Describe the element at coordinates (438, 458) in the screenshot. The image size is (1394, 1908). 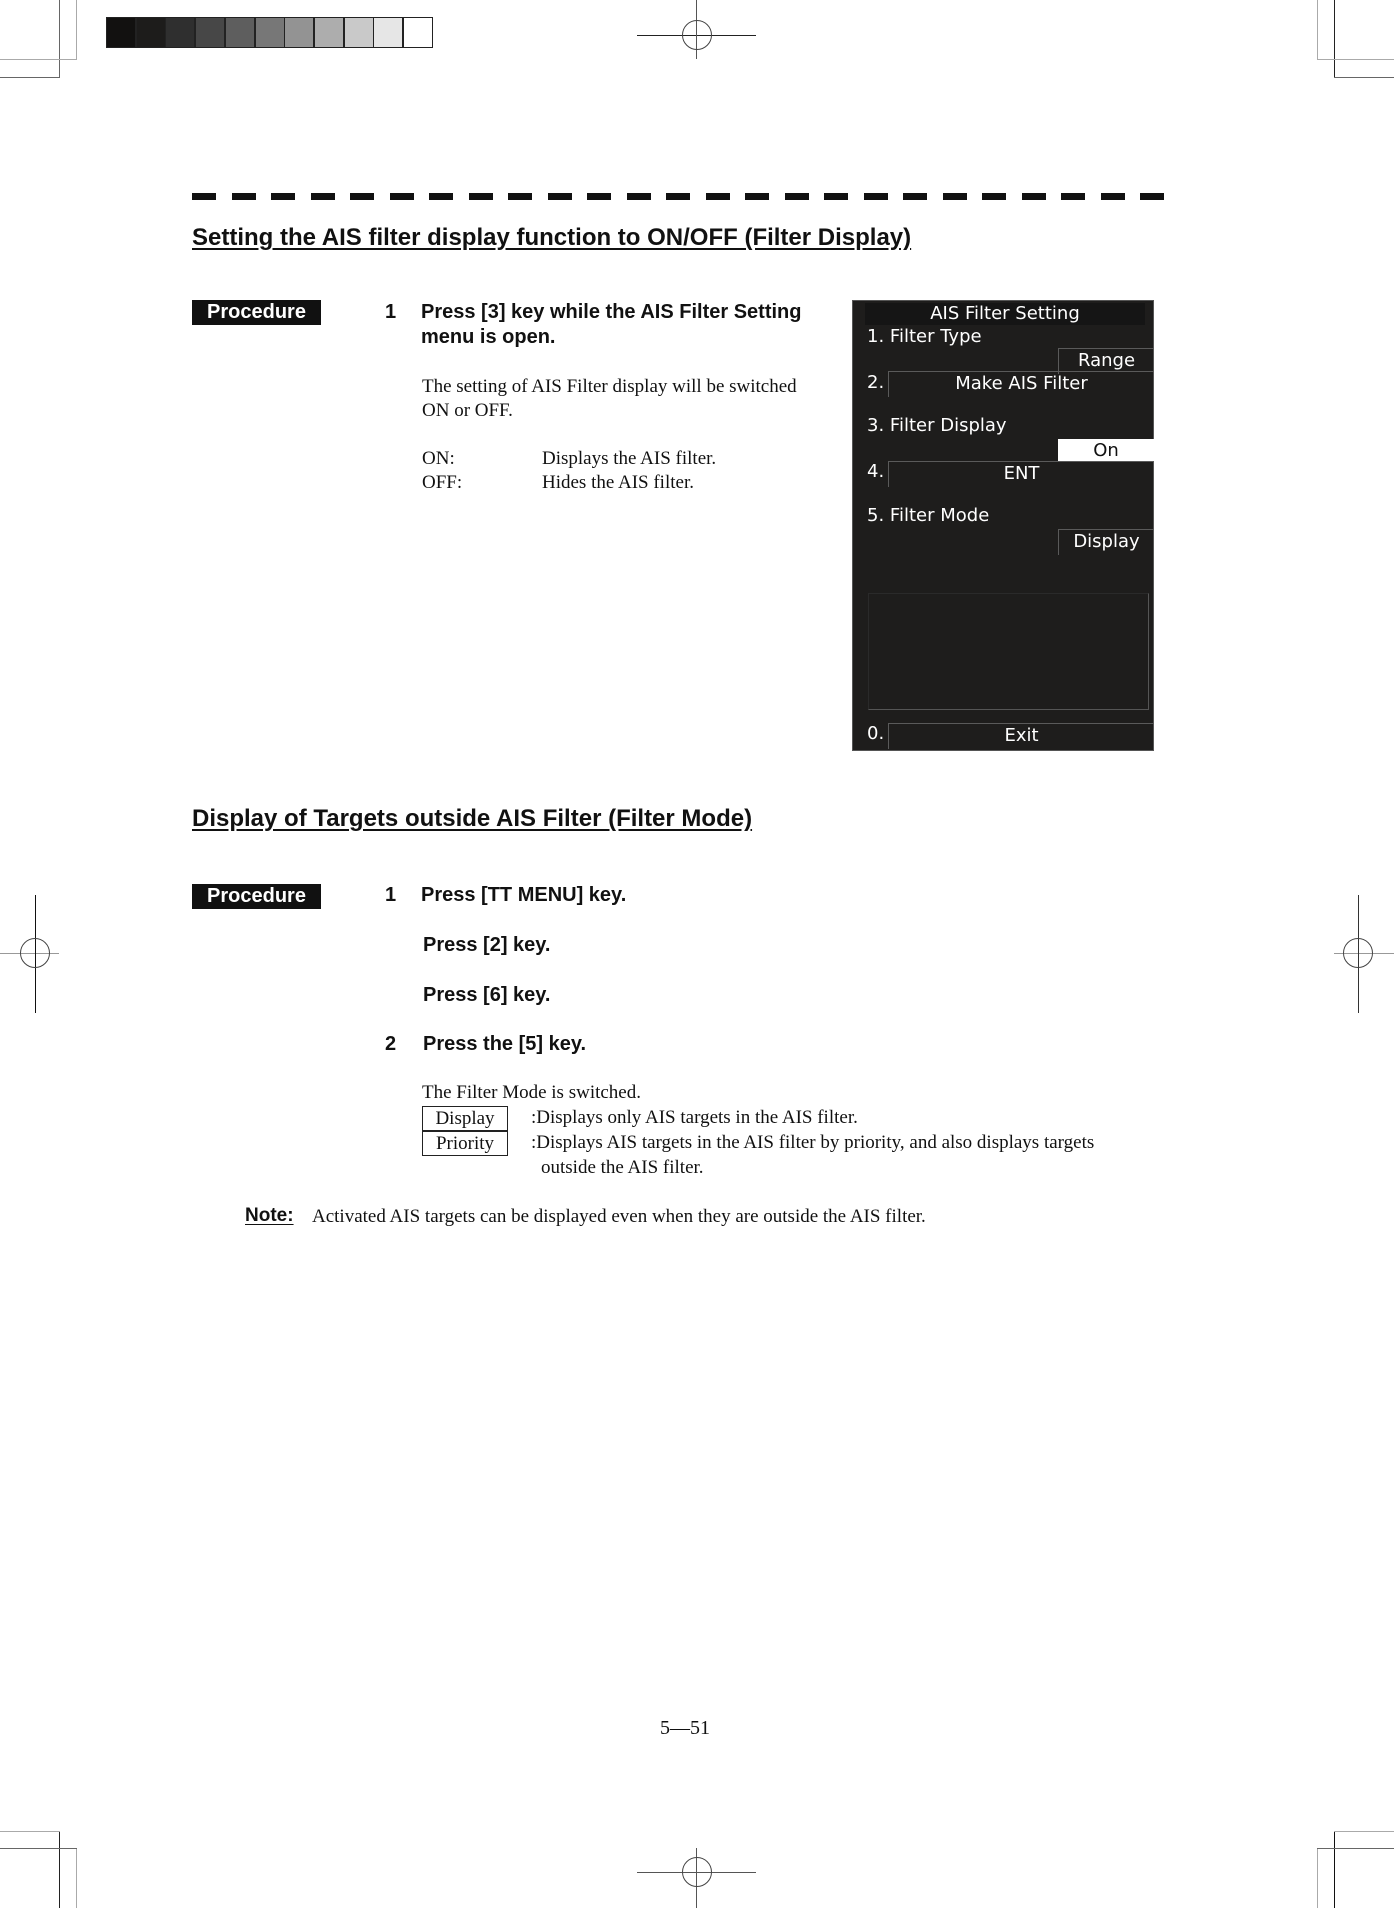
I see `option-term-on: ON:` at that location.